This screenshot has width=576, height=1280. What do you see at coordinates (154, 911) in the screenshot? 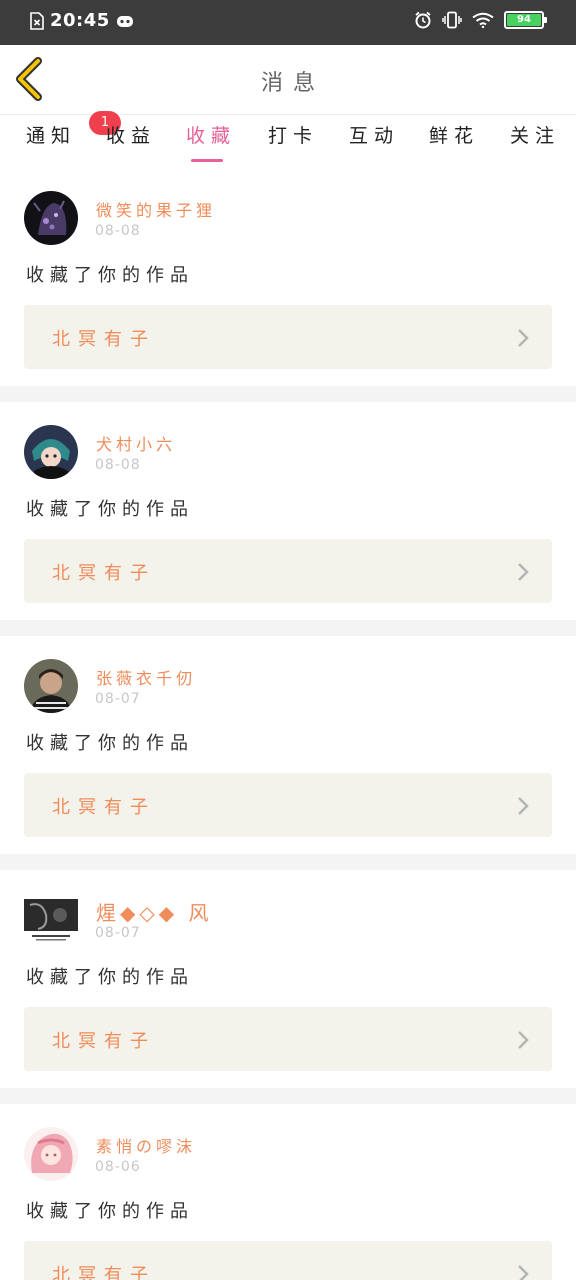
I see `username: 煋◆◇◆ 风` at bounding box center [154, 911].